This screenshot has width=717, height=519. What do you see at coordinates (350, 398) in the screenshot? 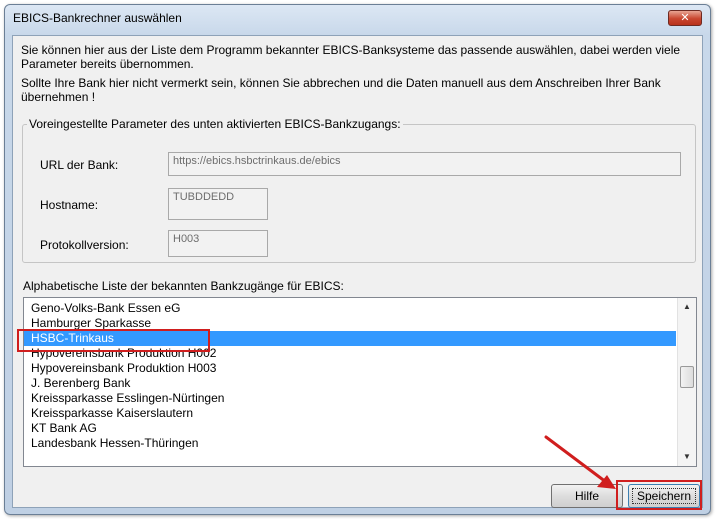
I see `bank-list-item: Kreissparkasse Esslingen-Nürtingen` at bounding box center [350, 398].